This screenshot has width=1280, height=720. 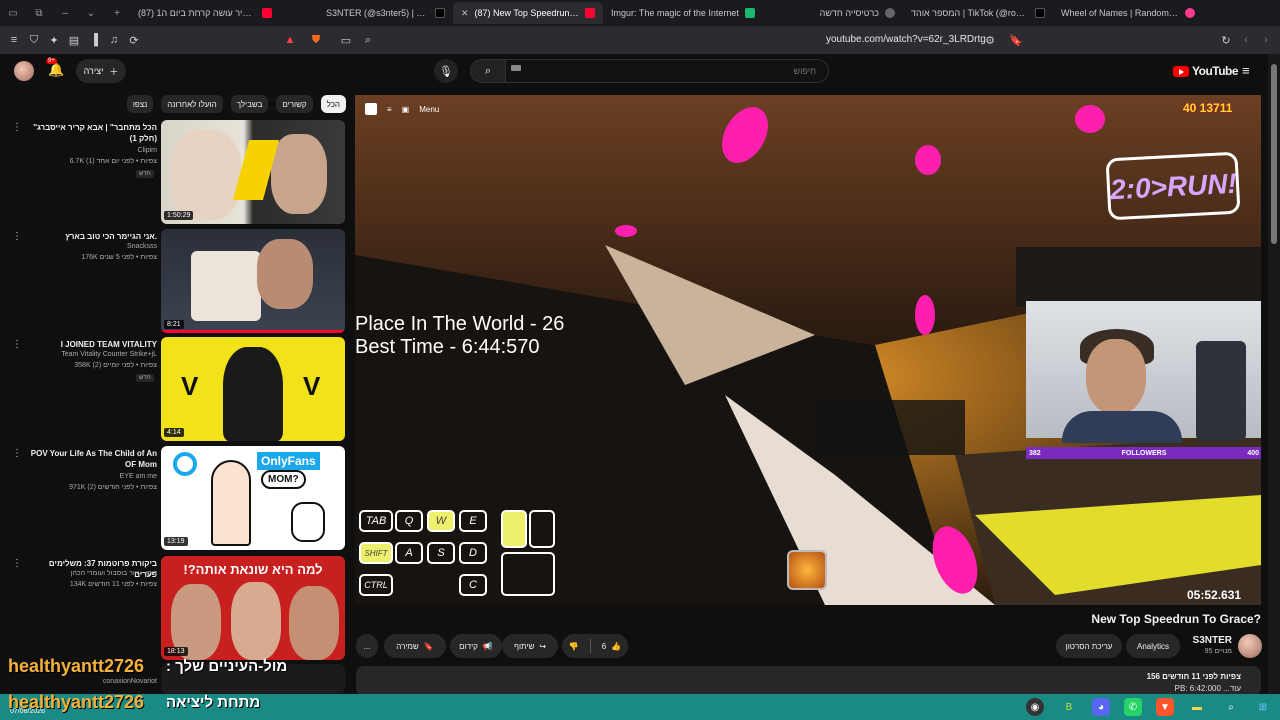 I want to click on browser-tab-2: ✕ (87) New Top Speedrun To Grace, so click(x=528, y=13).